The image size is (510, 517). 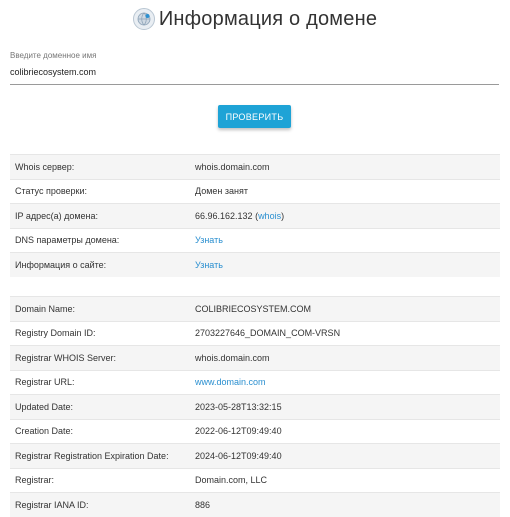 I want to click on row-label: Registrar:, so click(x=35, y=480).